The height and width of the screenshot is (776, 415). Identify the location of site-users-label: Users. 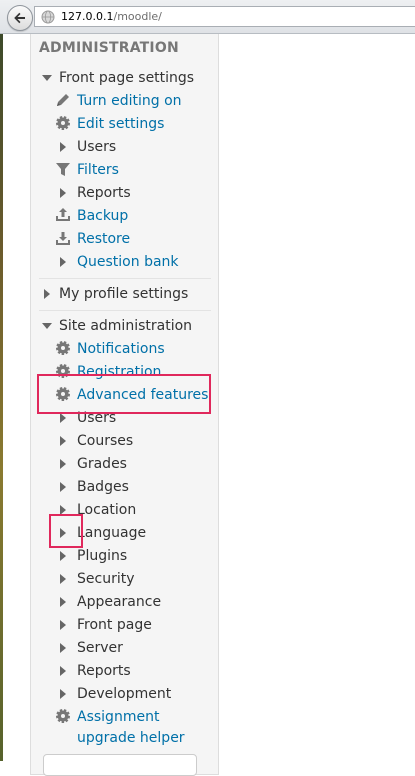
(97, 418).